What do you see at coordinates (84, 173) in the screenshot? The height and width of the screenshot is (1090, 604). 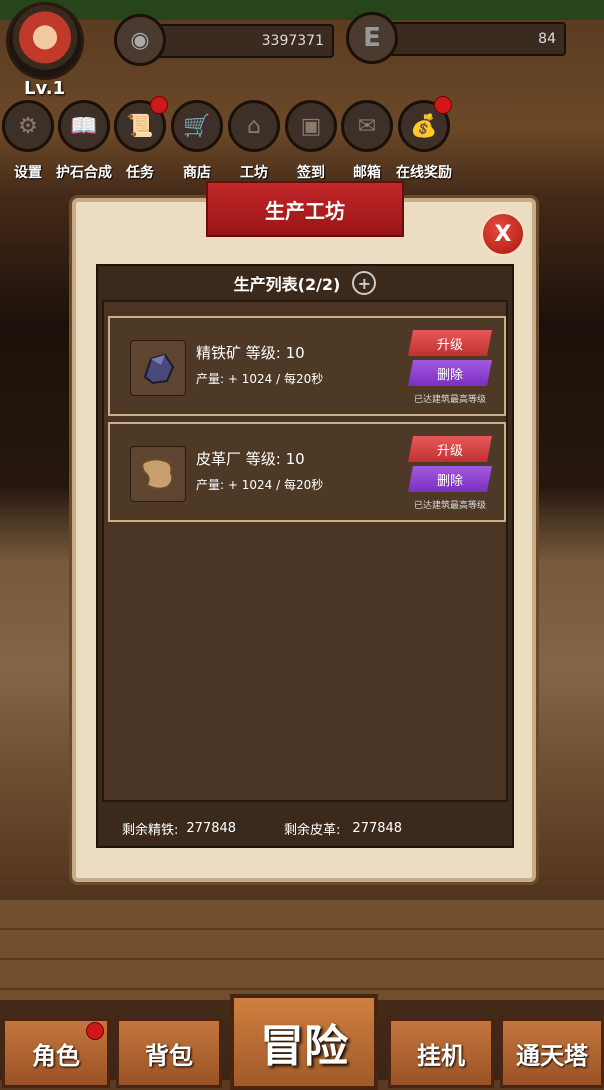 I see `menu-label: 护石合成` at bounding box center [84, 173].